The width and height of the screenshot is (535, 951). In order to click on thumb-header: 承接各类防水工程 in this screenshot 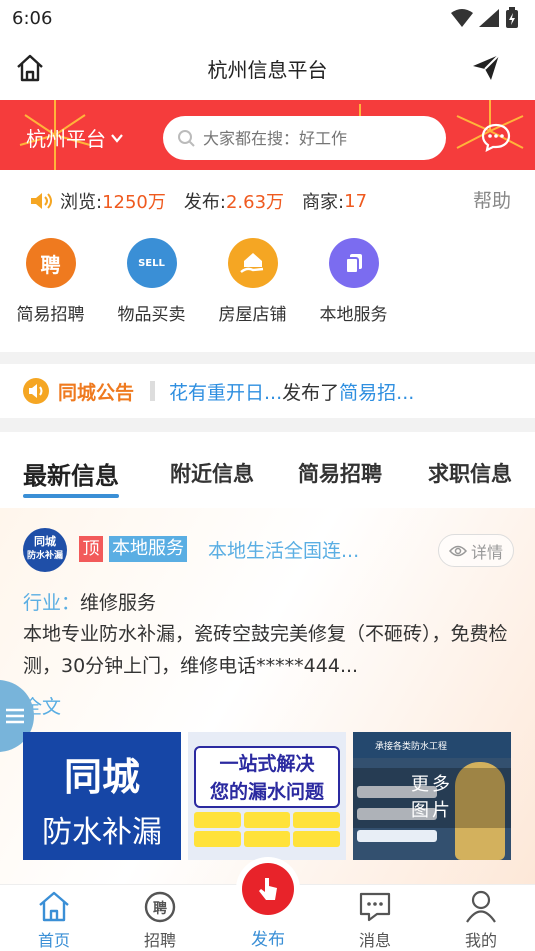, I will do `click(432, 745)`.